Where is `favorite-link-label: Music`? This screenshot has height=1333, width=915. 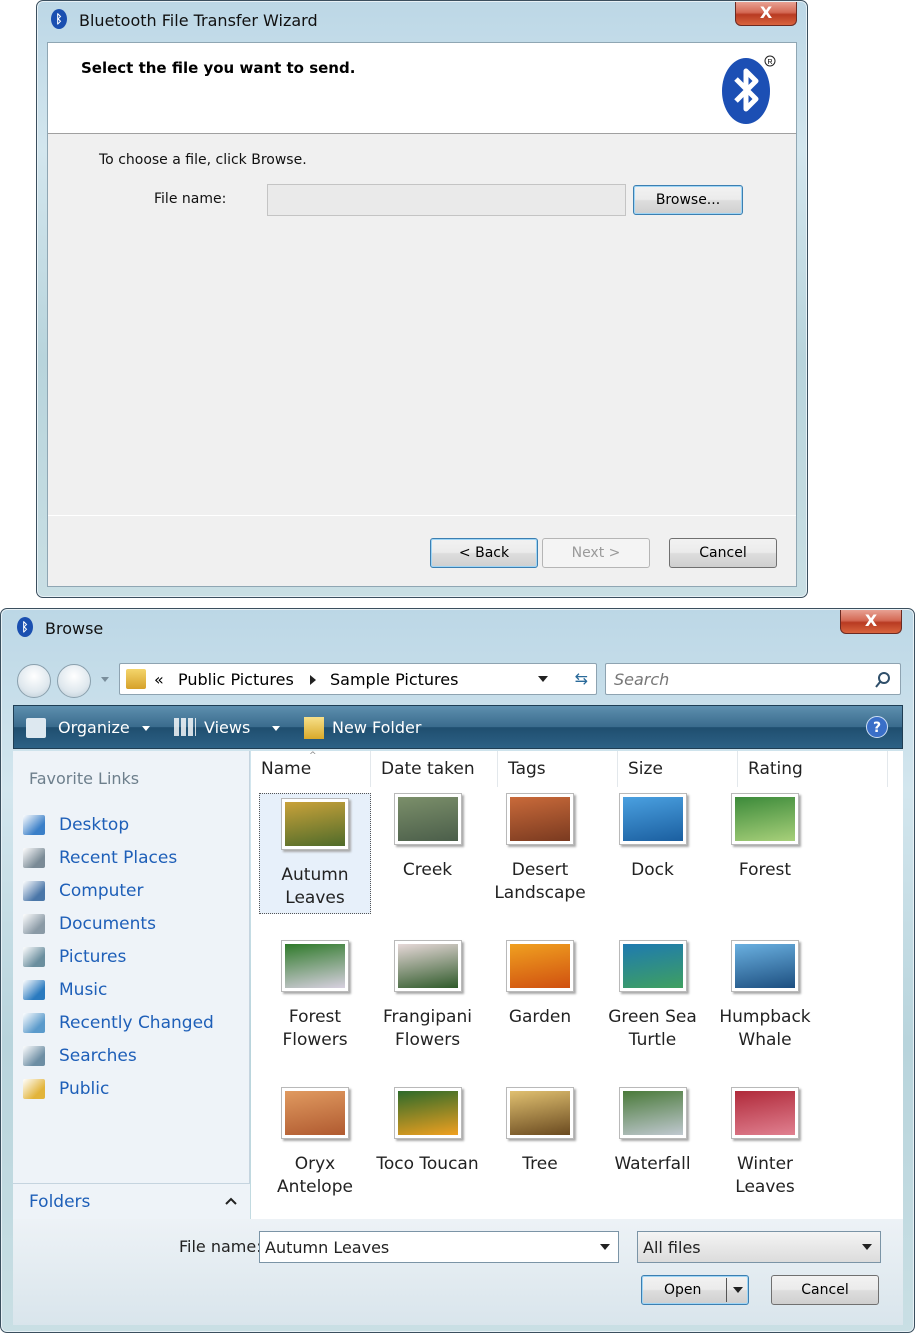 favorite-link-label: Music is located at coordinates (83, 990).